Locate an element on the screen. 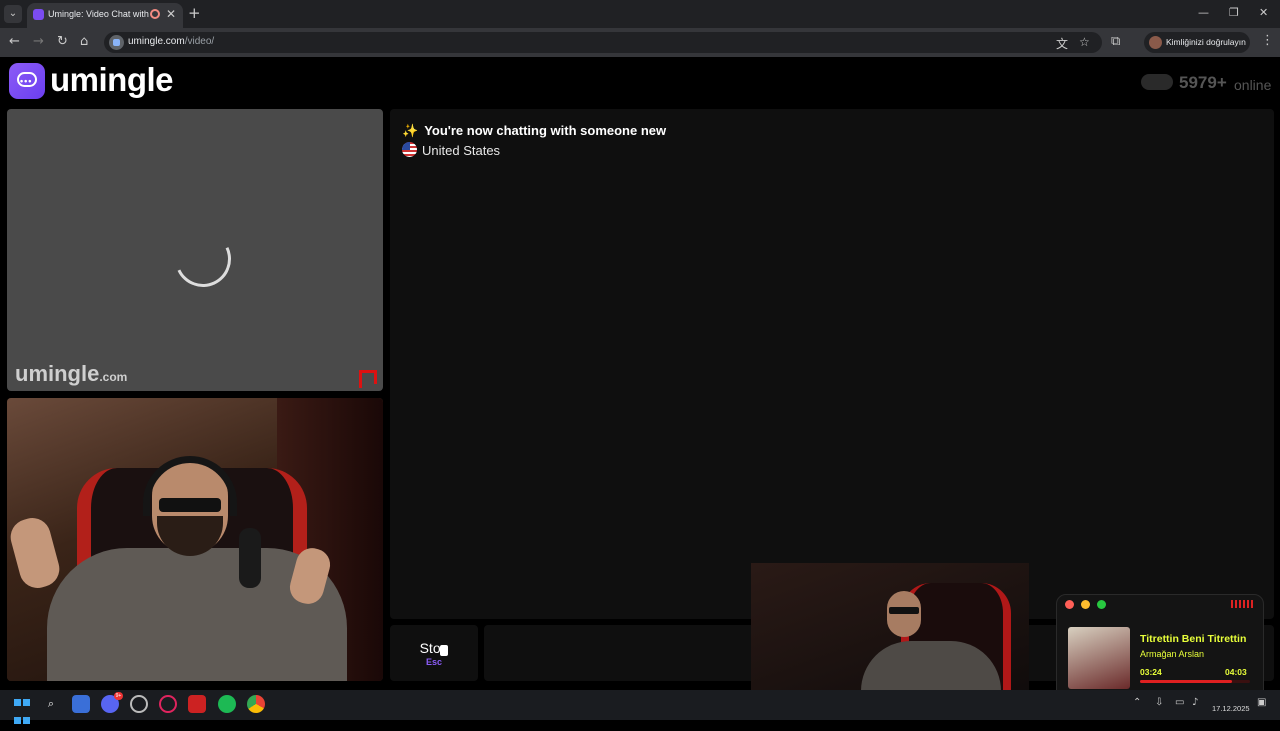 The image size is (1280, 731). overlay-person-head is located at coordinates (904, 614).